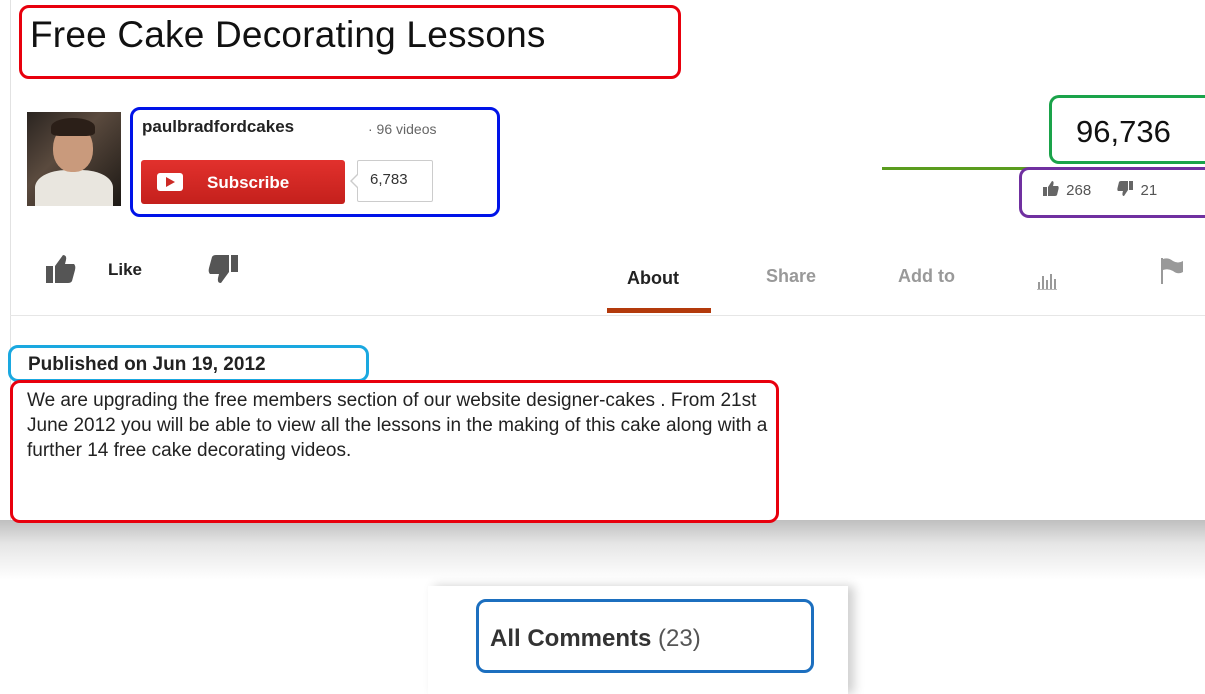  What do you see at coordinates (94, 269) in the screenshot?
I see `like-button: Like` at bounding box center [94, 269].